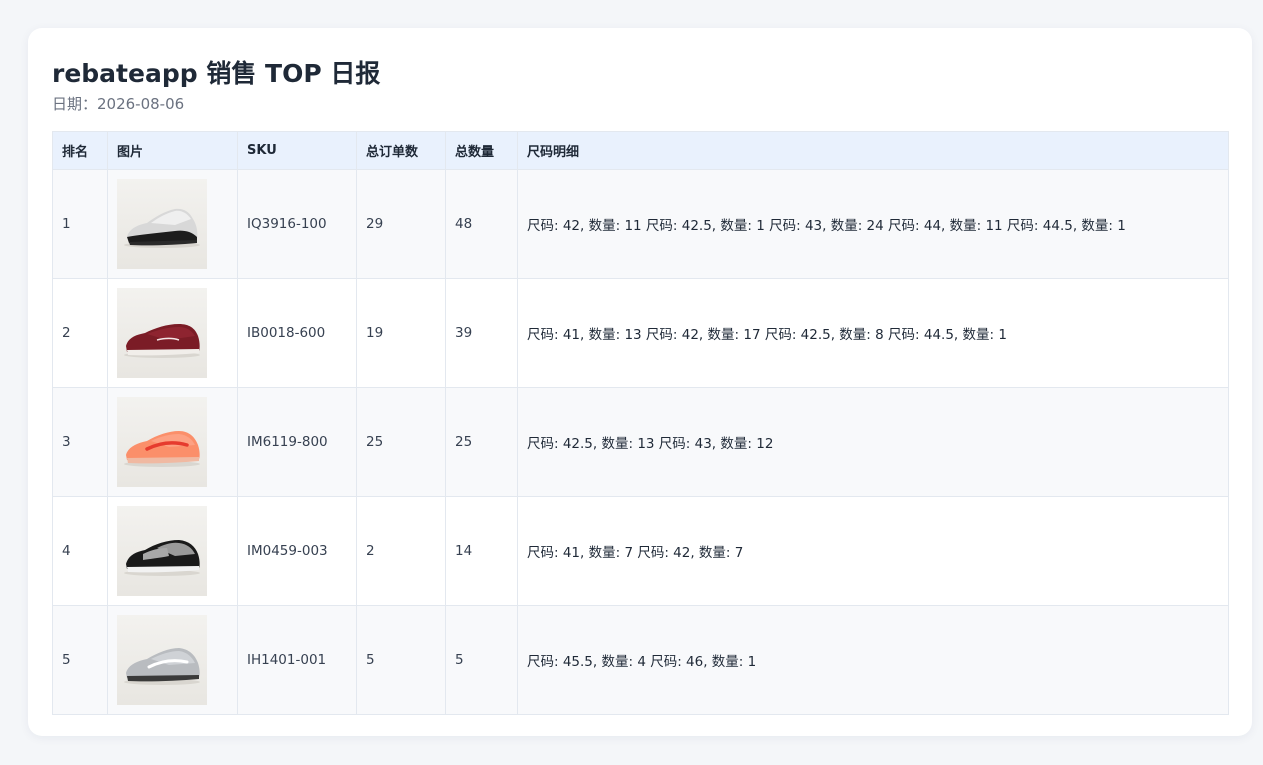 The width and height of the screenshot is (1263, 765). I want to click on header-sku: SKU, so click(297, 150).